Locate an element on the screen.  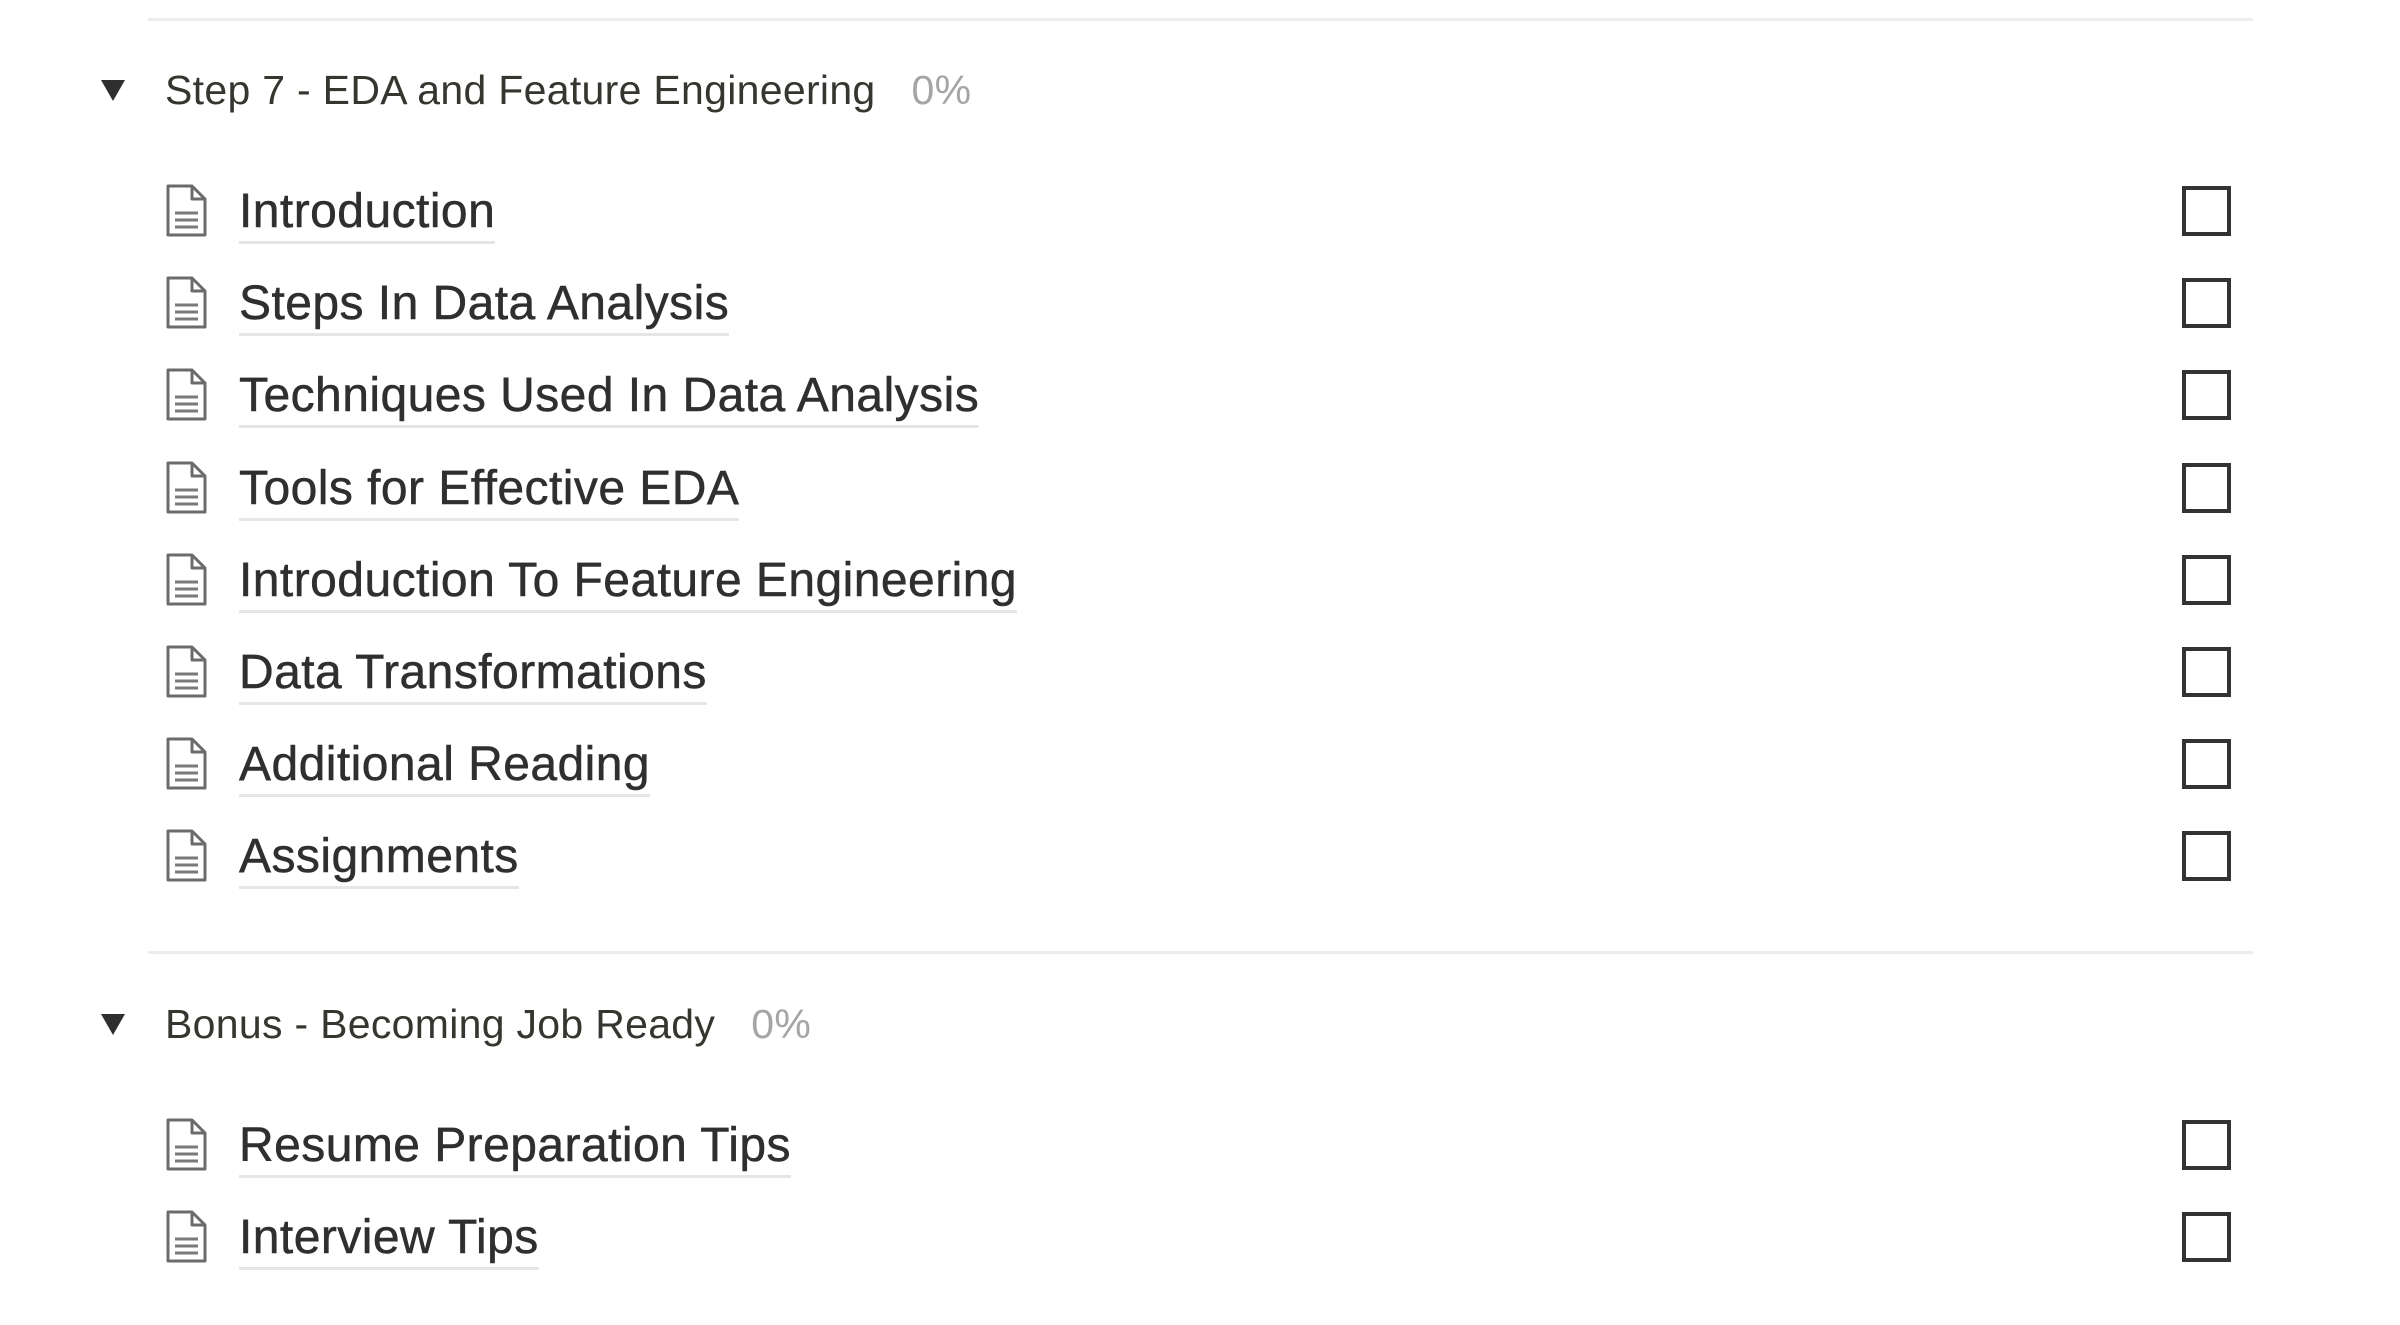
section-header-step-7: Step 7 - EDA and Feature Engineering 0% is located at coordinates (600, 90).